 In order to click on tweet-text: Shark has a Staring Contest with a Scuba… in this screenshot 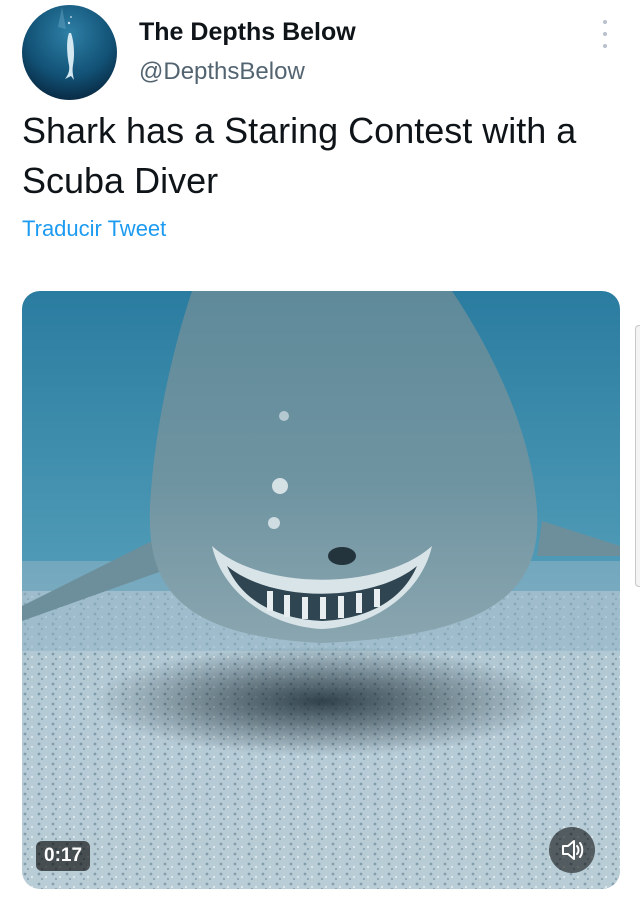, I will do `click(299, 155)`.